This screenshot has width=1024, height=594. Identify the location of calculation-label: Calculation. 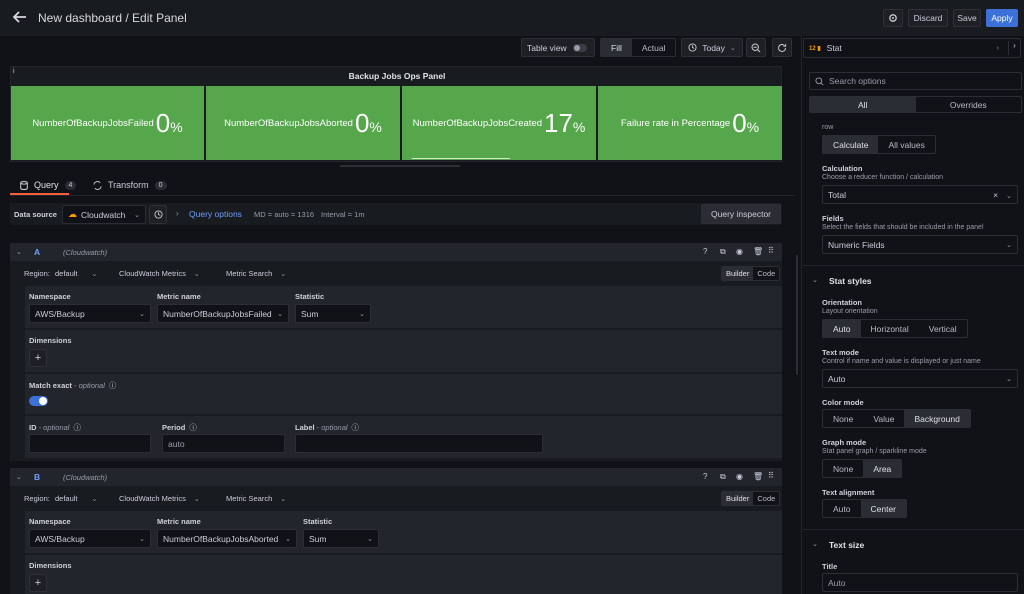
(842, 168).